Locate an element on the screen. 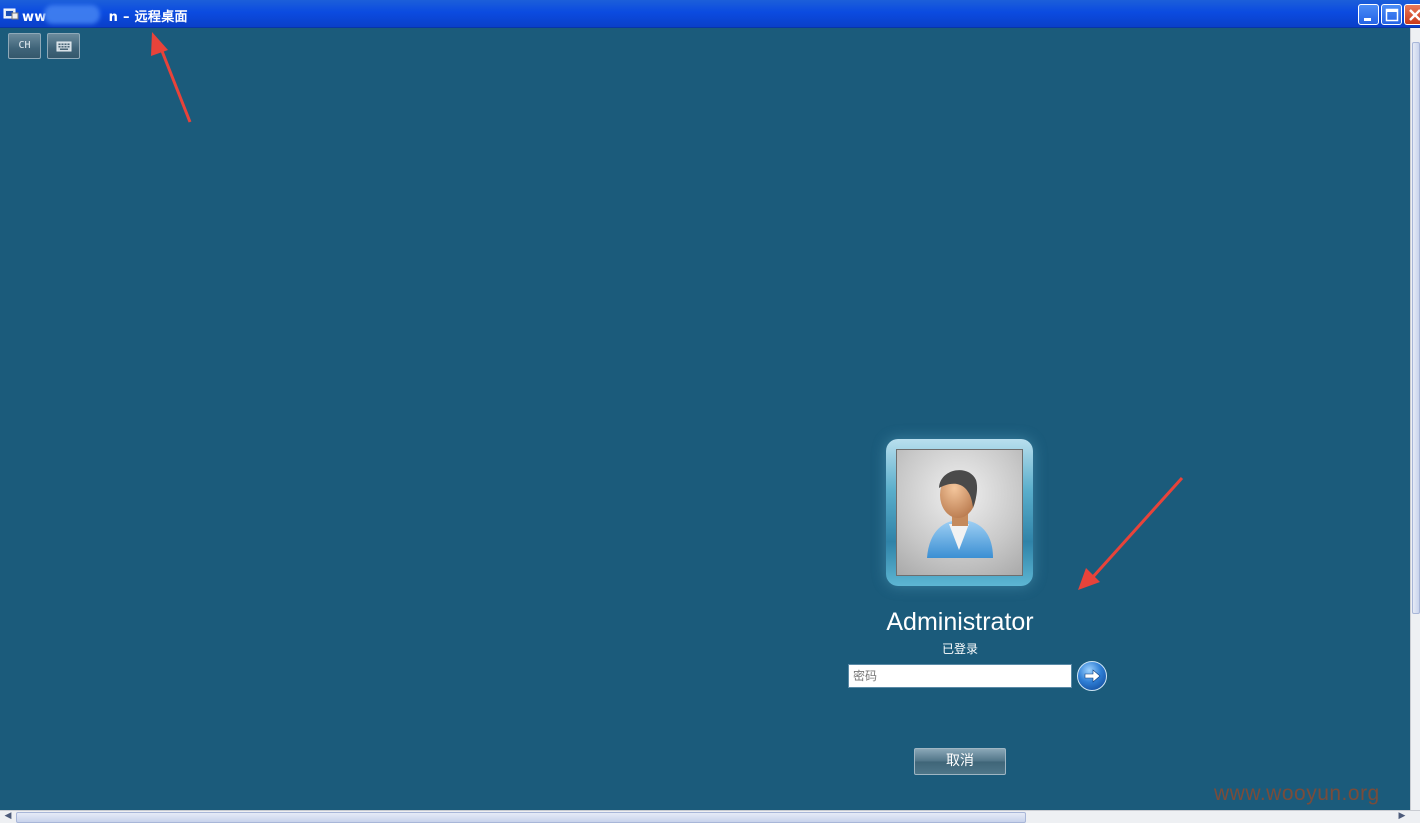  close-icon is located at coordinates (1414, 15).